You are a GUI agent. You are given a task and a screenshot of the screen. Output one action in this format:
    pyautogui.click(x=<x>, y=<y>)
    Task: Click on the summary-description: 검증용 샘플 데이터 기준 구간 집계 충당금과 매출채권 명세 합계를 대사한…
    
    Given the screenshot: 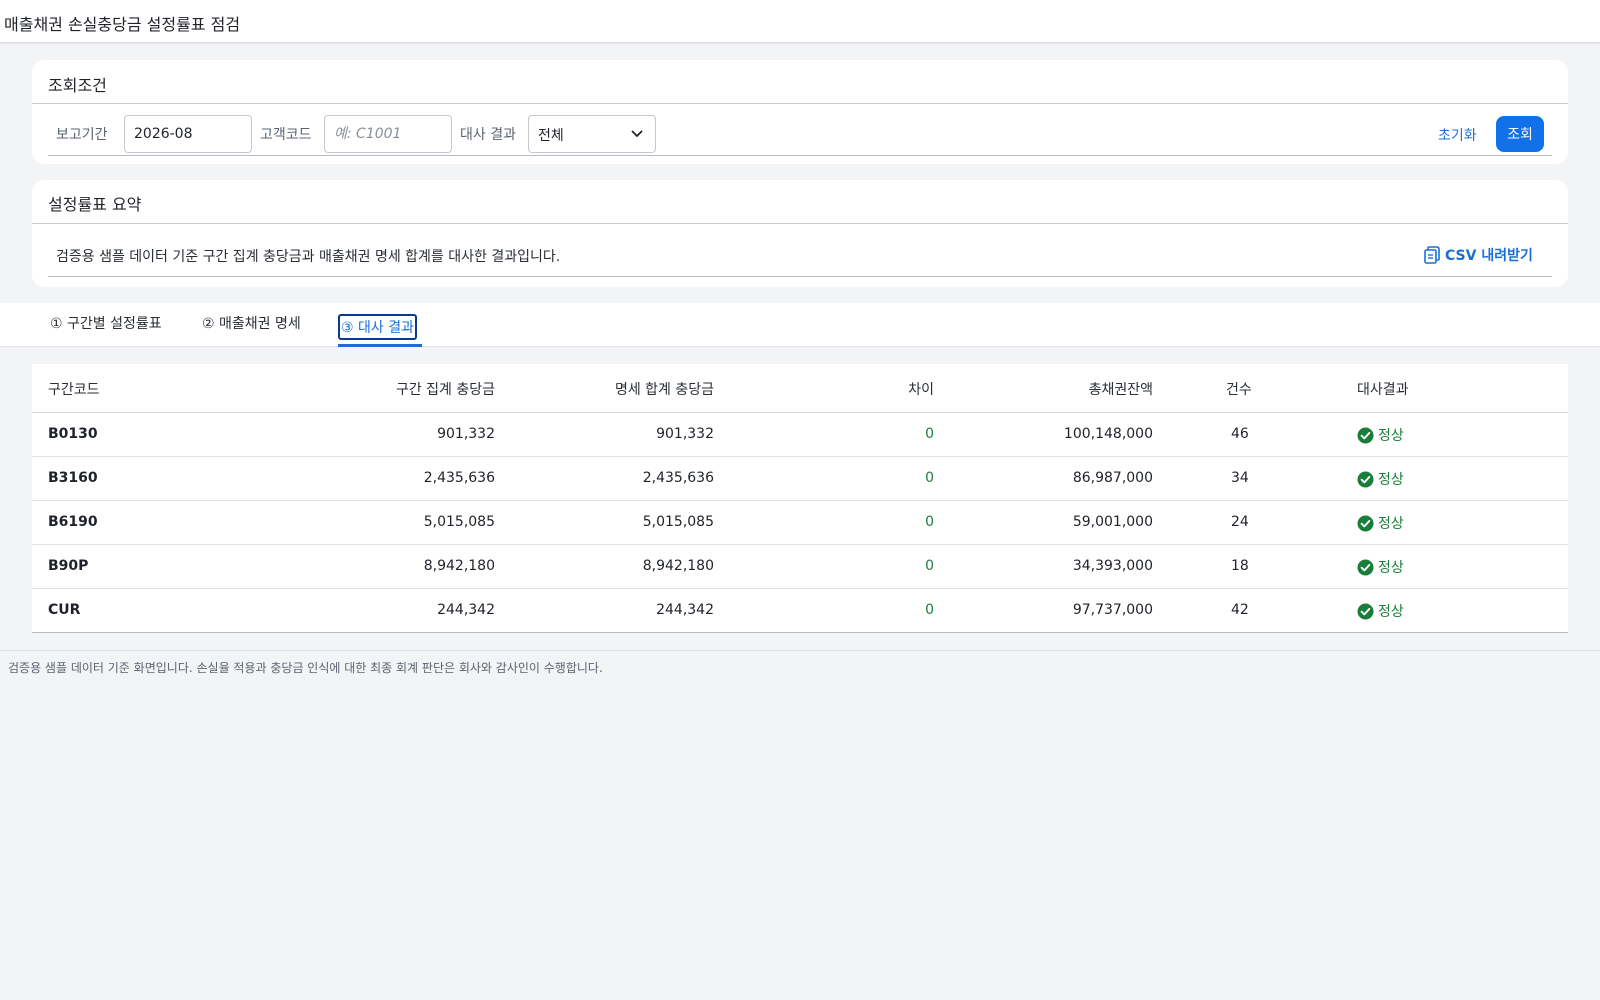 What is the action you would take?
    pyautogui.click(x=308, y=257)
    